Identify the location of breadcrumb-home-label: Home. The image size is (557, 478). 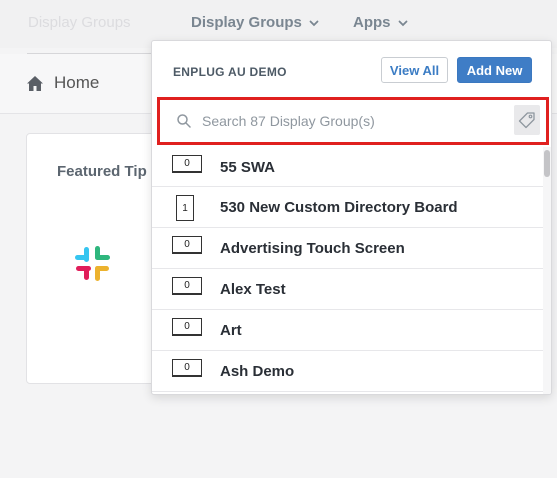
(77, 82).